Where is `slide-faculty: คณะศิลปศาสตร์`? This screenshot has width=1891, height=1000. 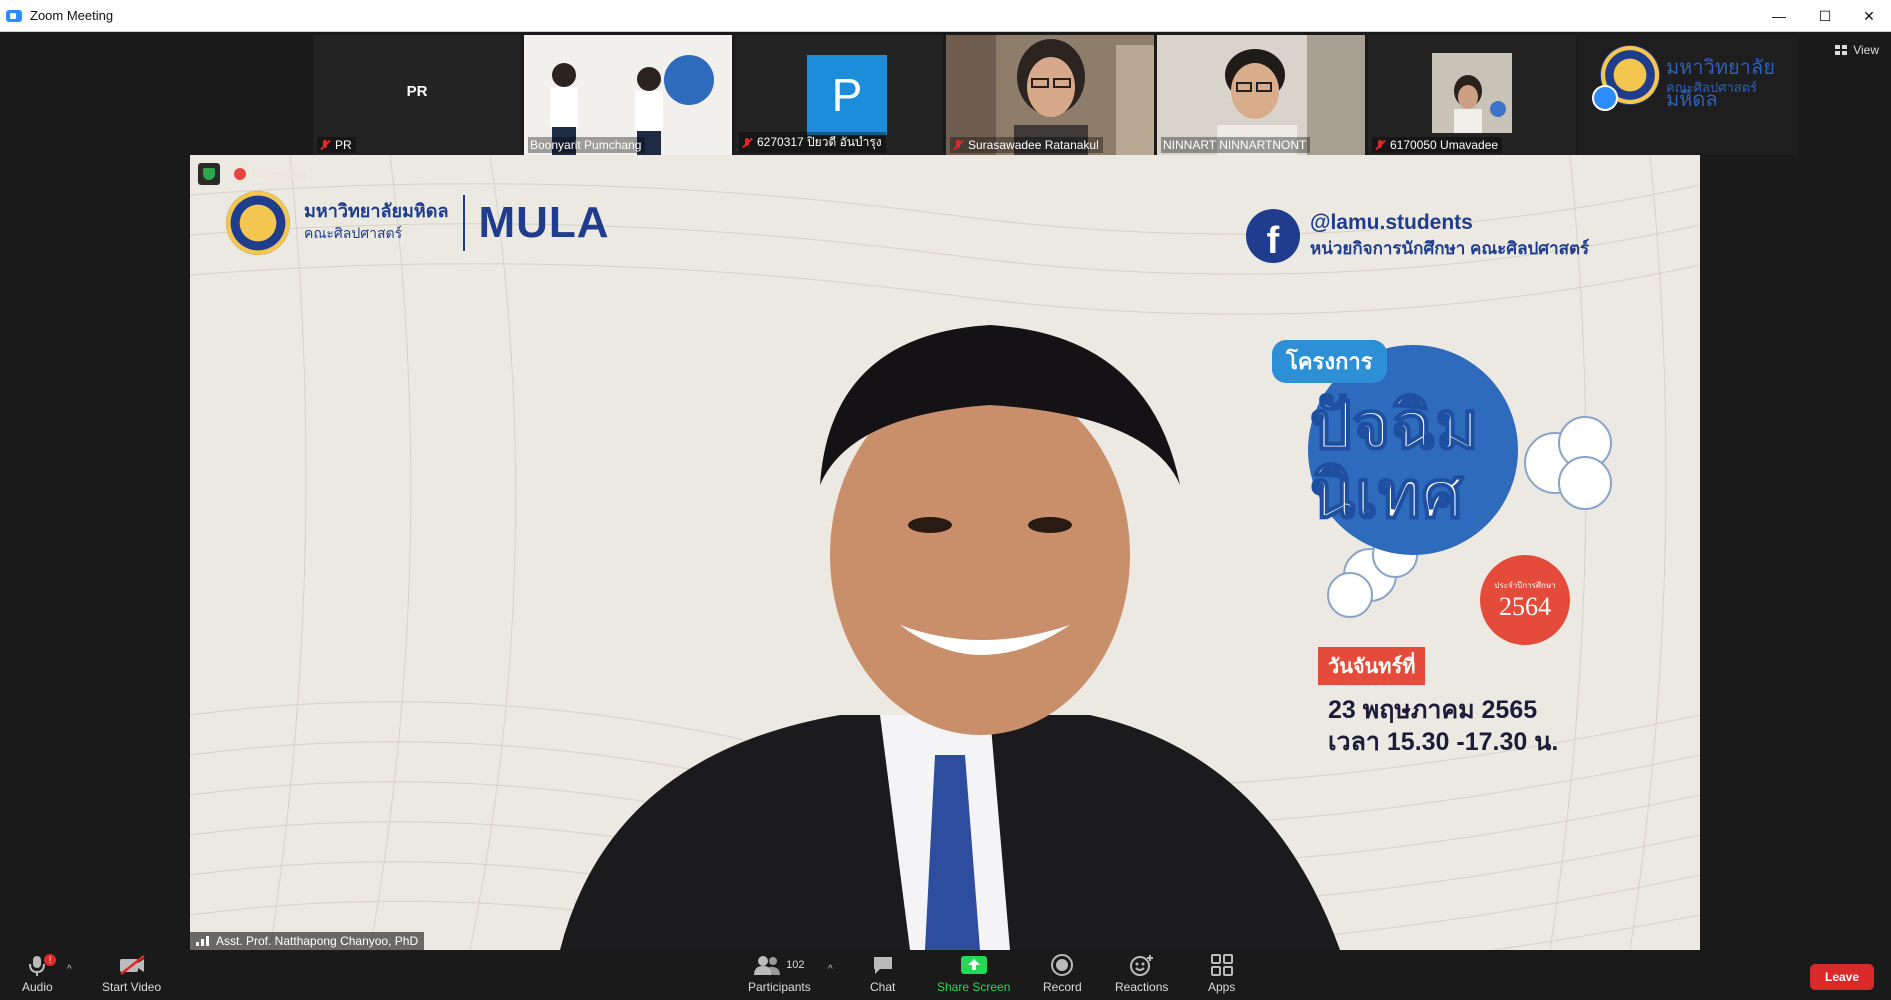
slide-faculty: คณะศิลปศาสตร์ is located at coordinates (353, 232).